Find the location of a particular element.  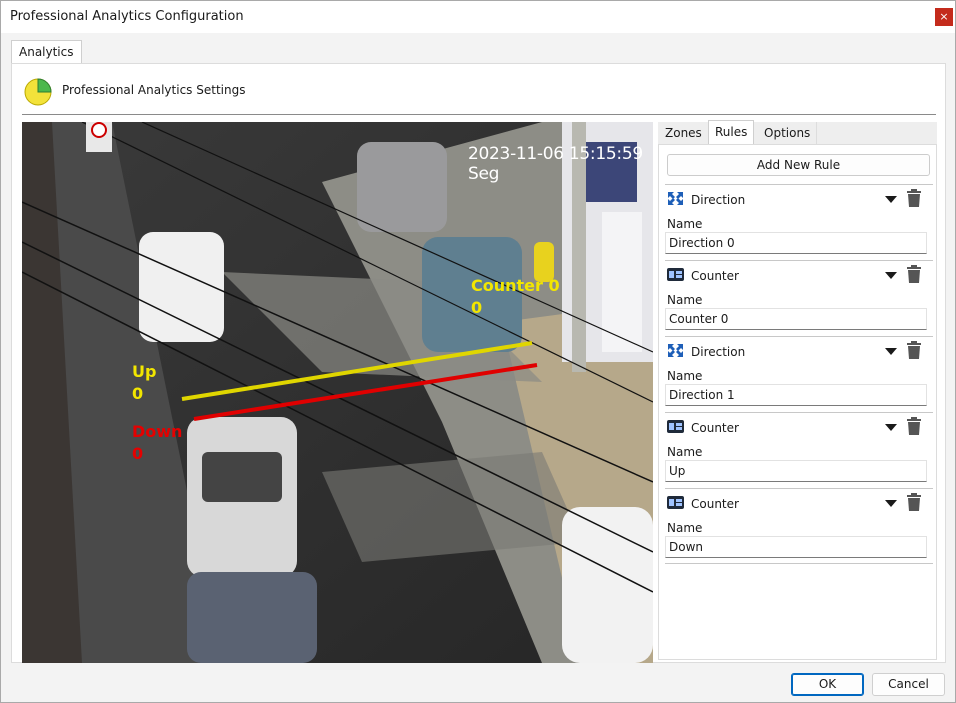

header-title: Professional Analytics Settings is located at coordinates (154, 90).